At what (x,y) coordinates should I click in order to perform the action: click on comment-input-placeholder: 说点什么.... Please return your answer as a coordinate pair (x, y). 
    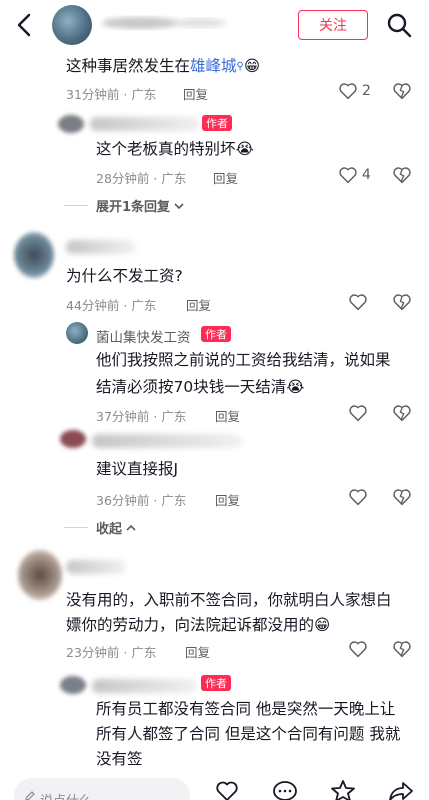
    Looking at the image, I should click on (72, 795).